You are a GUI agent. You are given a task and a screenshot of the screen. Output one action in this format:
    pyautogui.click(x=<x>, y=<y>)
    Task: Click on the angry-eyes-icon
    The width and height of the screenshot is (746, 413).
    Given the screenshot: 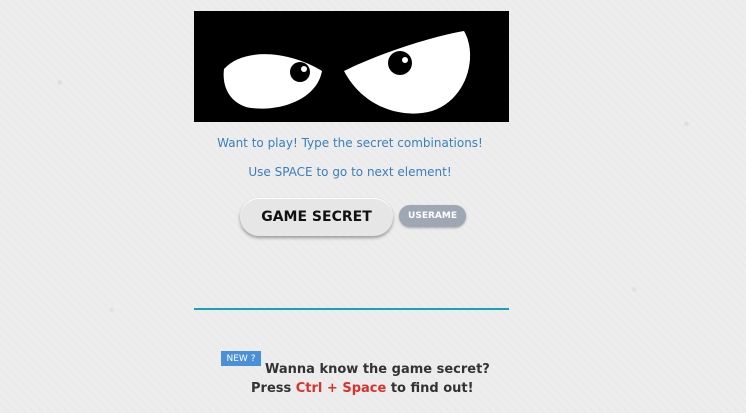 What is the action you would take?
    pyautogui.click(x=351, y=66)
    